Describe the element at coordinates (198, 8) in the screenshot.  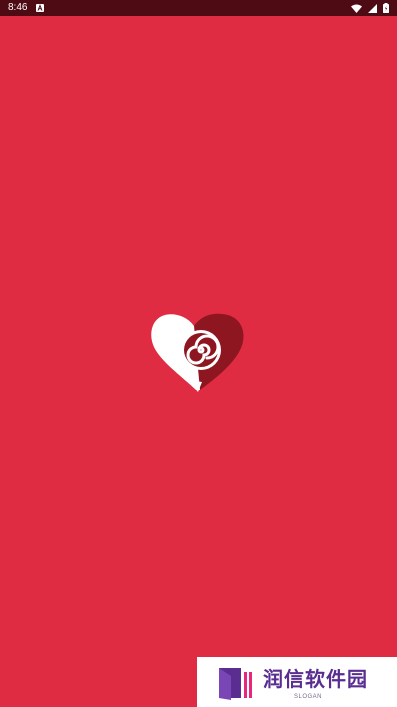
I see `status-bar: 8:46` at that location.